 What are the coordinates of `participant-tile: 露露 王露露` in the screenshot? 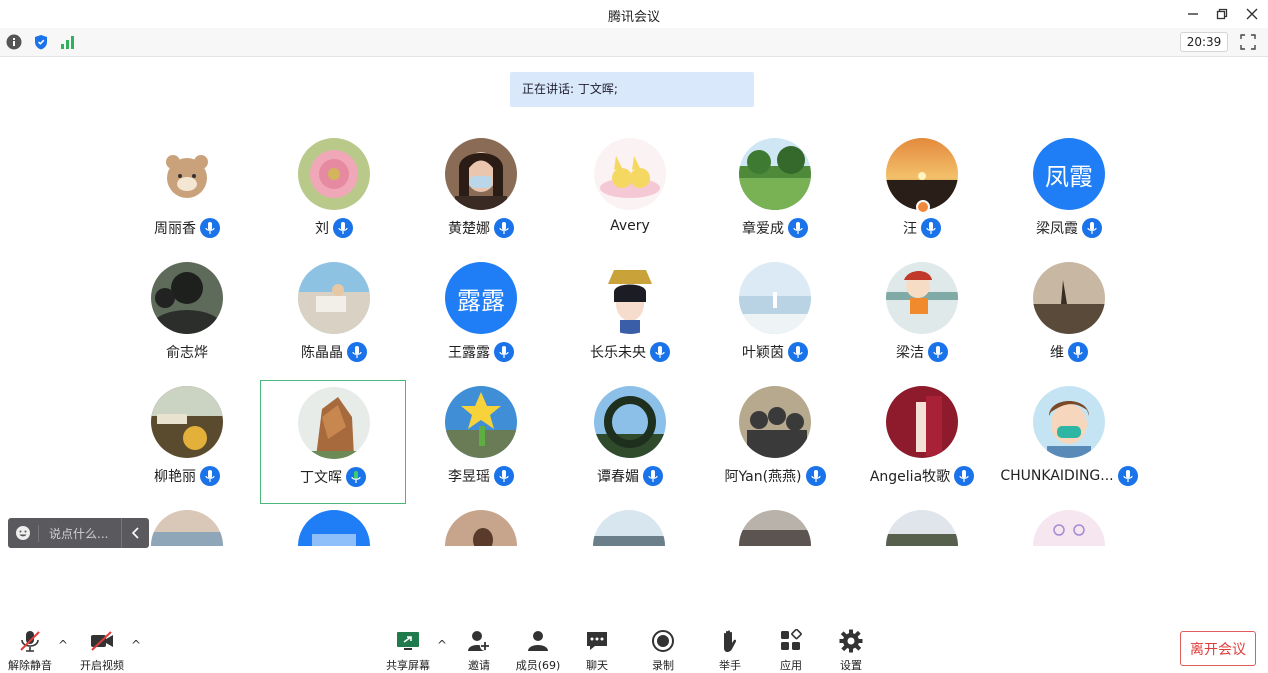 It's located at (481, 314).